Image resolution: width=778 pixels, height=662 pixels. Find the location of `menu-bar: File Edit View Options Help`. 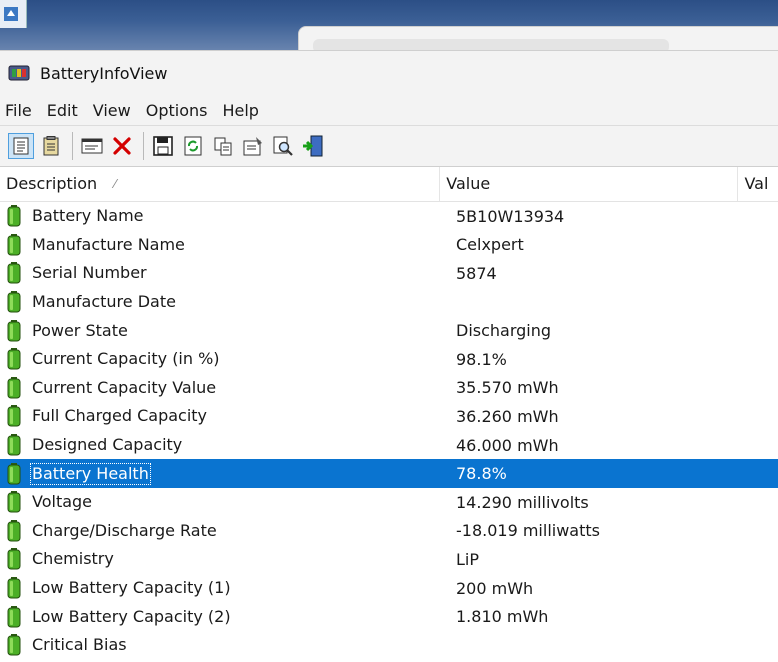

menu-bar: File Edit View Options Help is located at coordinates (389, 110).